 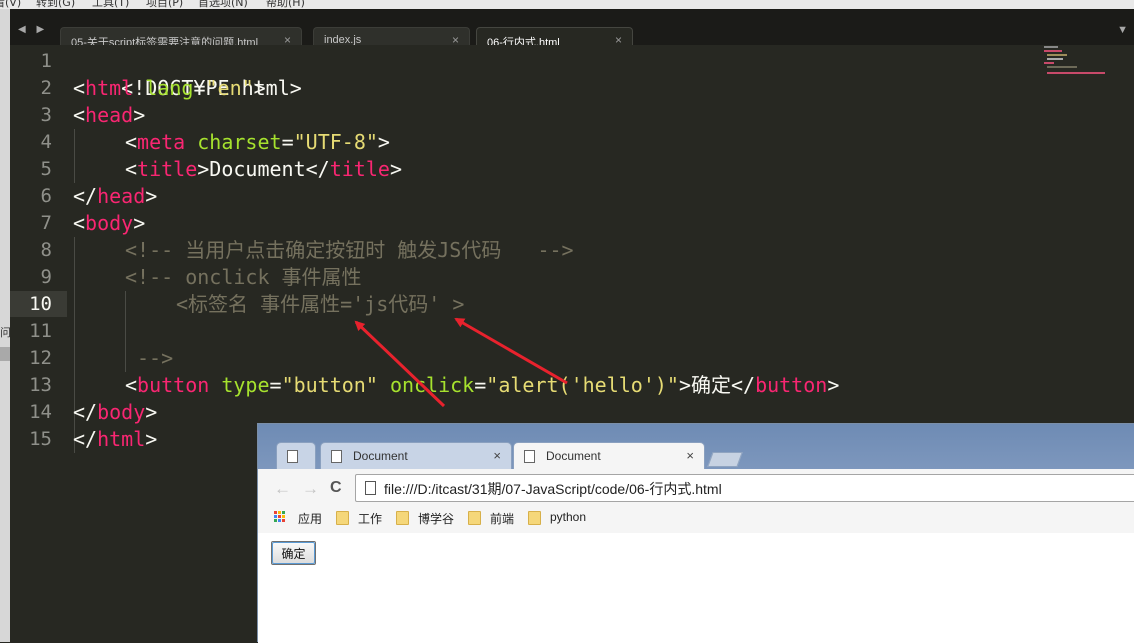 What do you see at coordinates (568, 517) in the screenshot?
I see `bookmark-label: python` at bounding box center [568, 517].